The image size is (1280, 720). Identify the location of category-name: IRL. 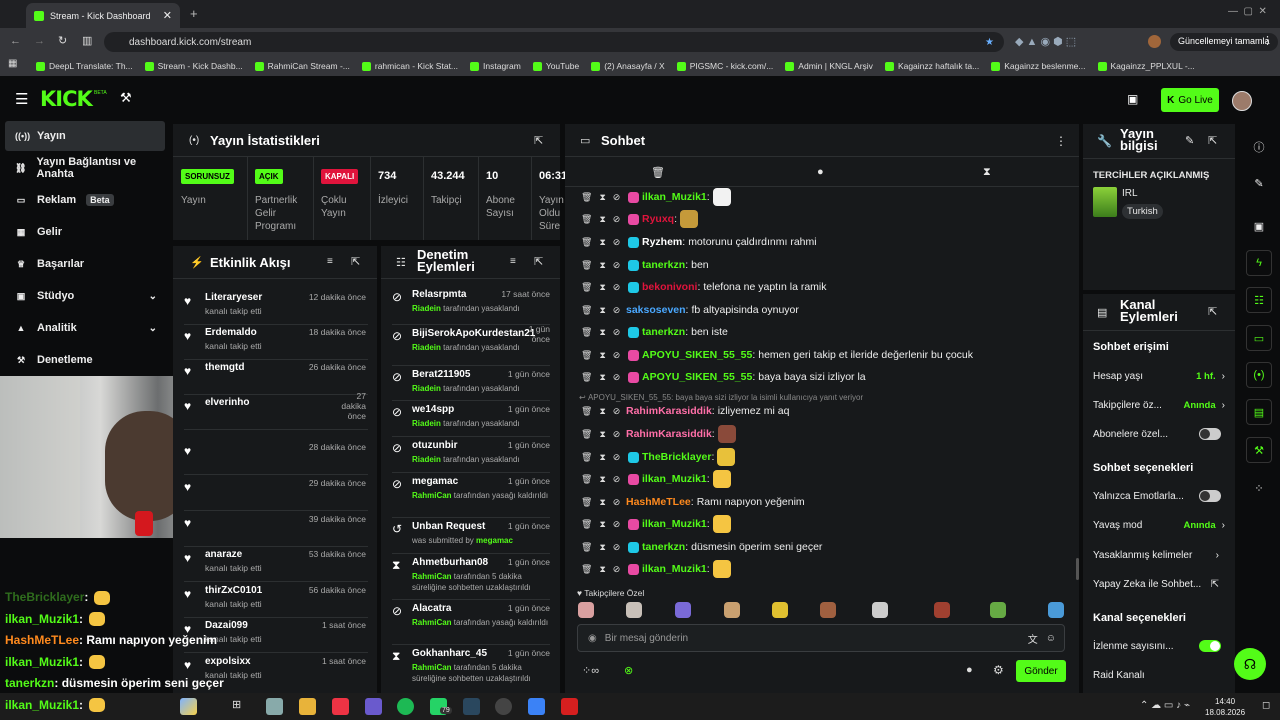
(1130, 193).